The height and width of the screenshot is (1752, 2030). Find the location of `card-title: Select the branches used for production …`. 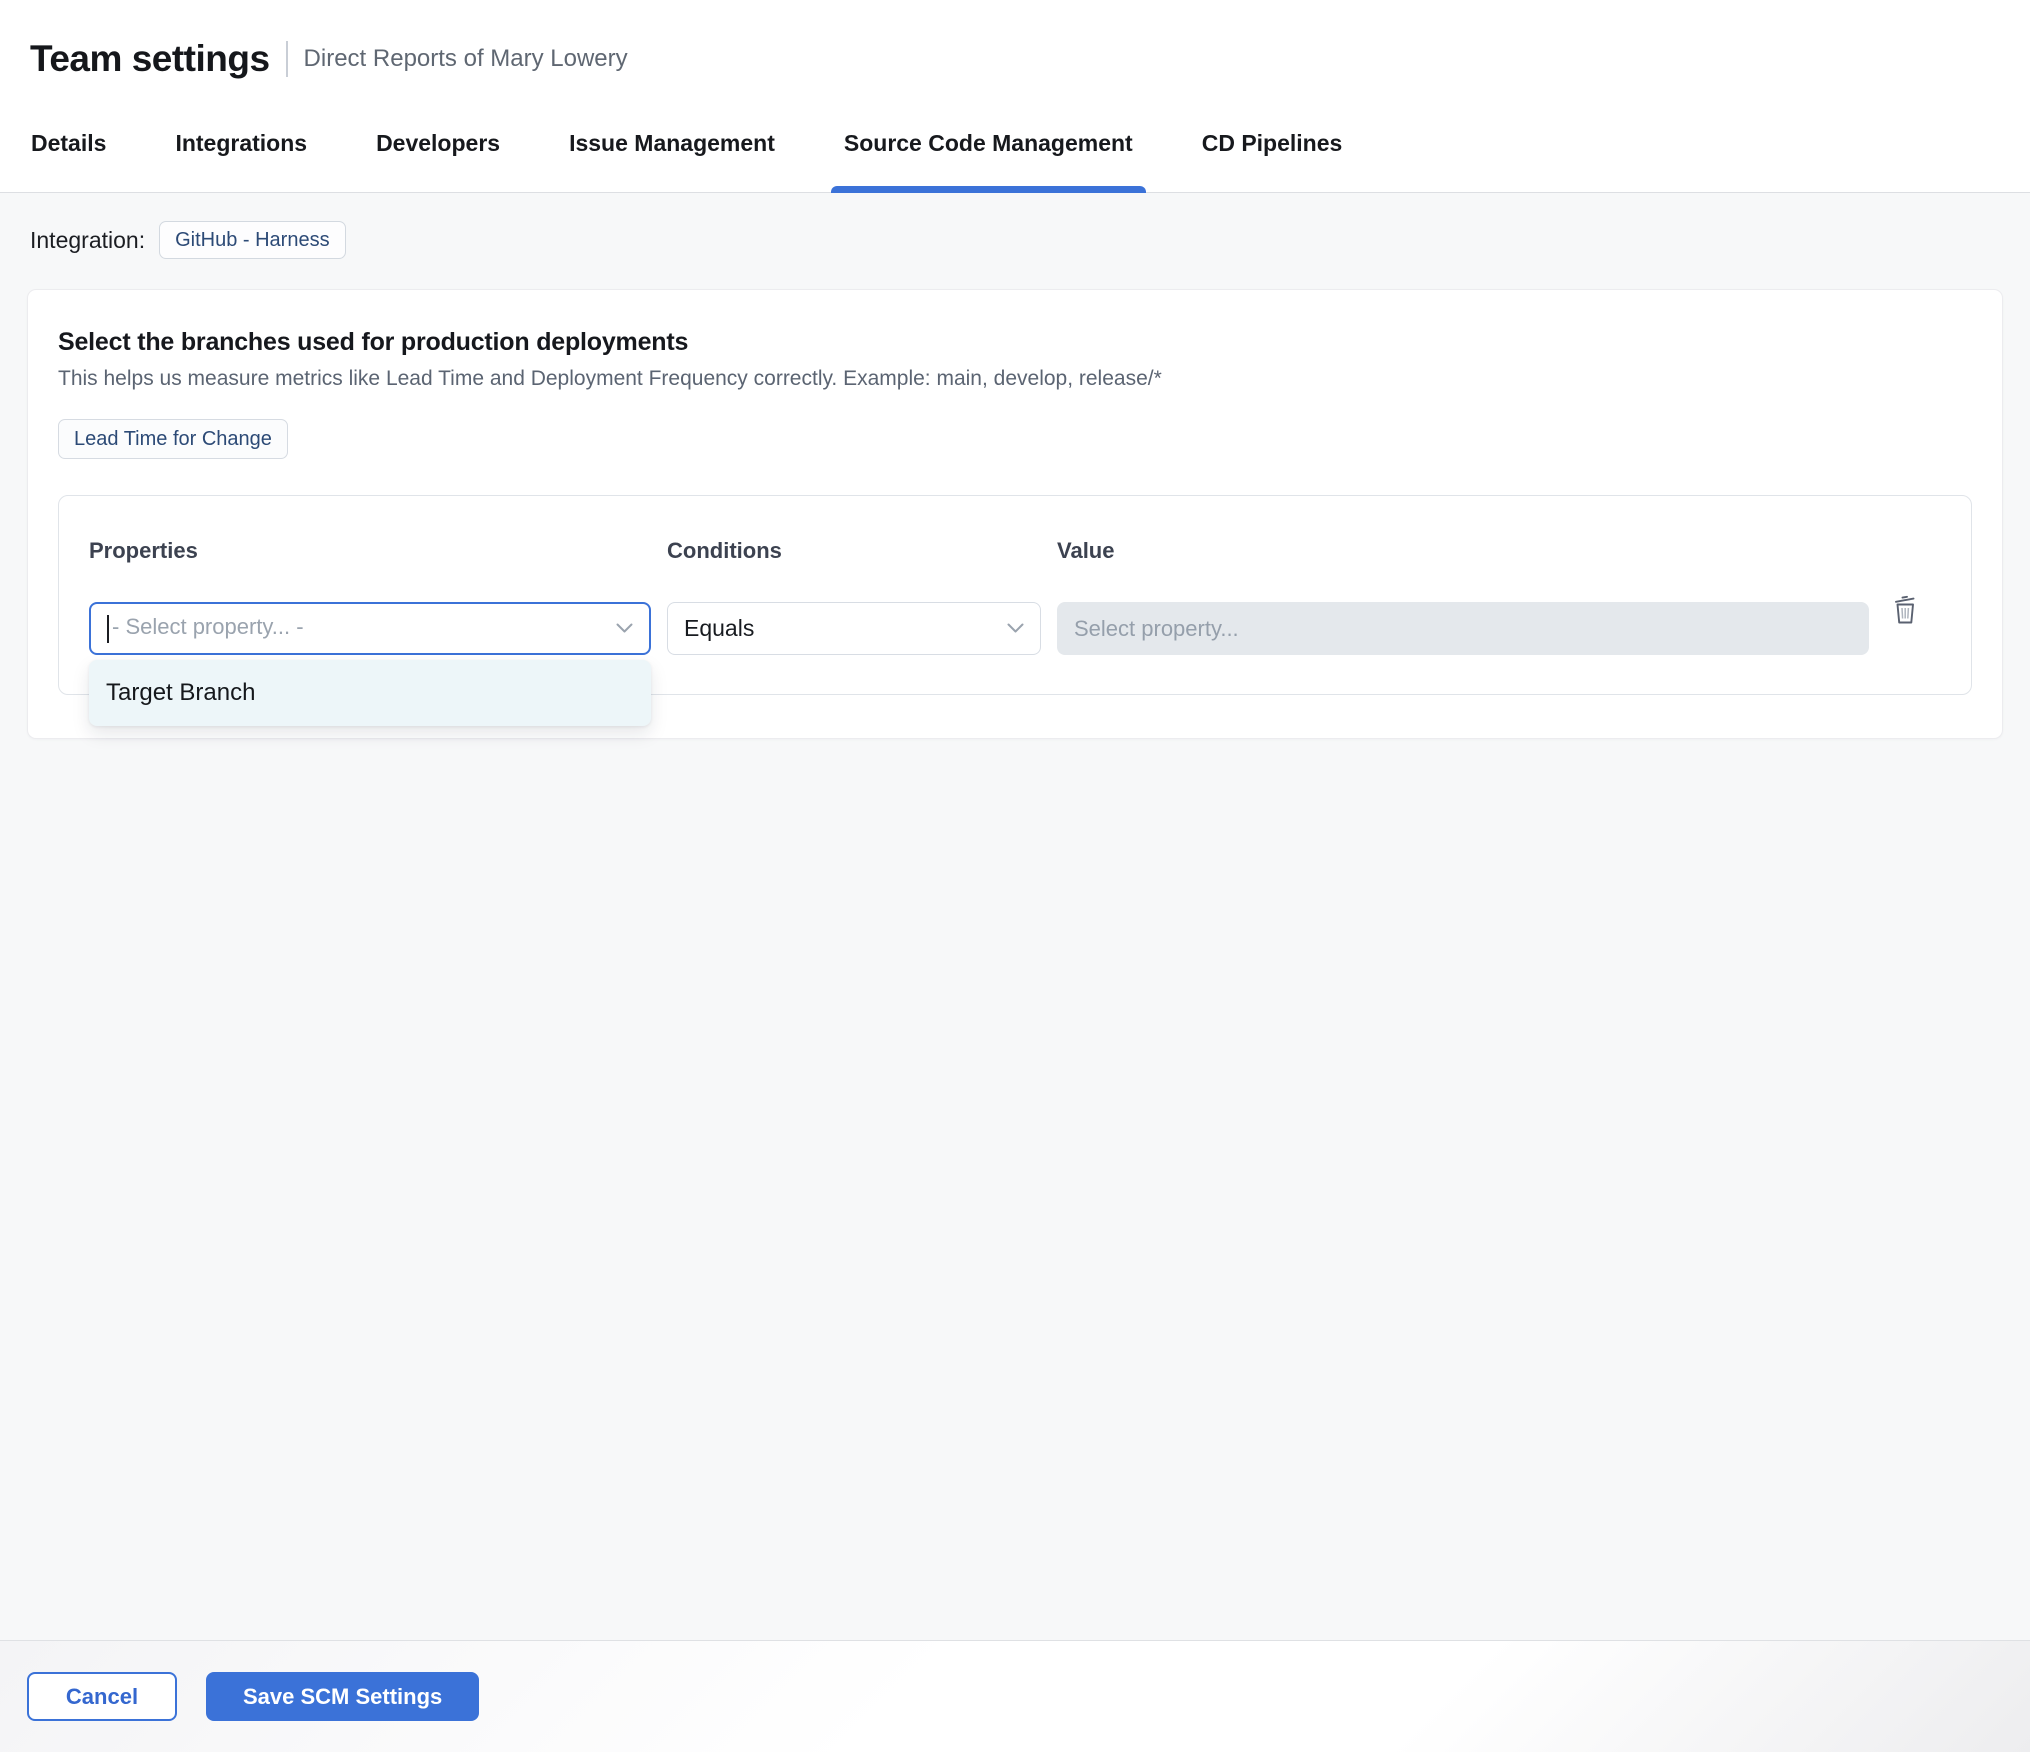

card-title: Select the branches used for production … is located at coordinates (373, 342).